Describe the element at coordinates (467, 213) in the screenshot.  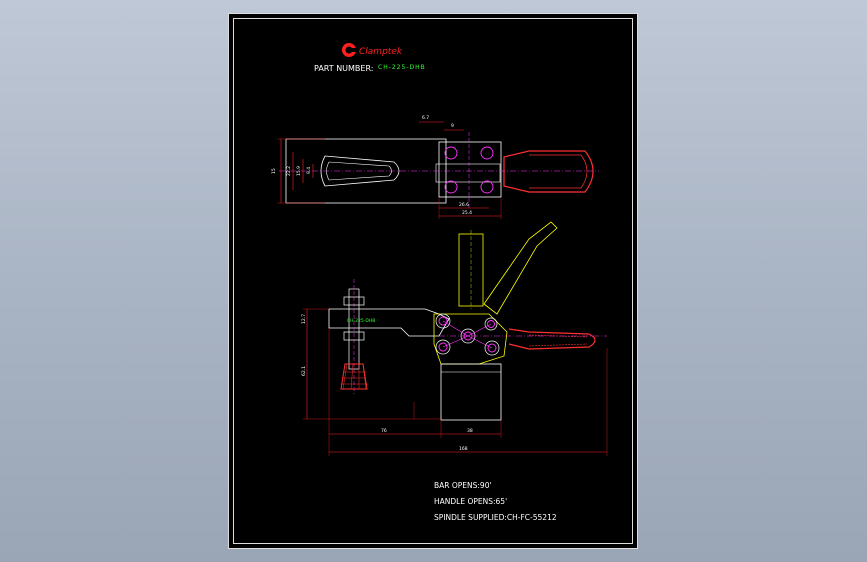
I see `dim-top-8: 25.4` at that location.